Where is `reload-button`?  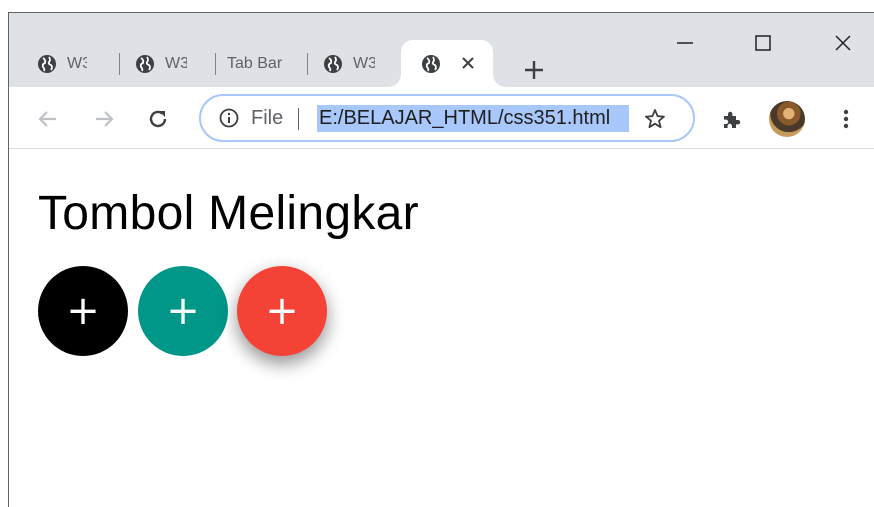 reload-button is located at coordinates (158, 119).